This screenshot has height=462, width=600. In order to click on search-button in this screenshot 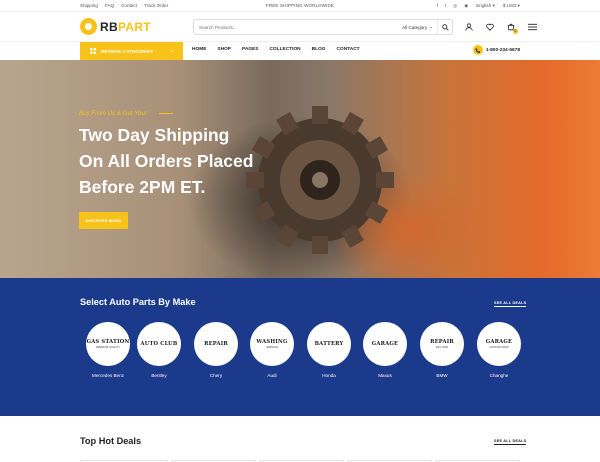, I will do `click(445, 27)`.